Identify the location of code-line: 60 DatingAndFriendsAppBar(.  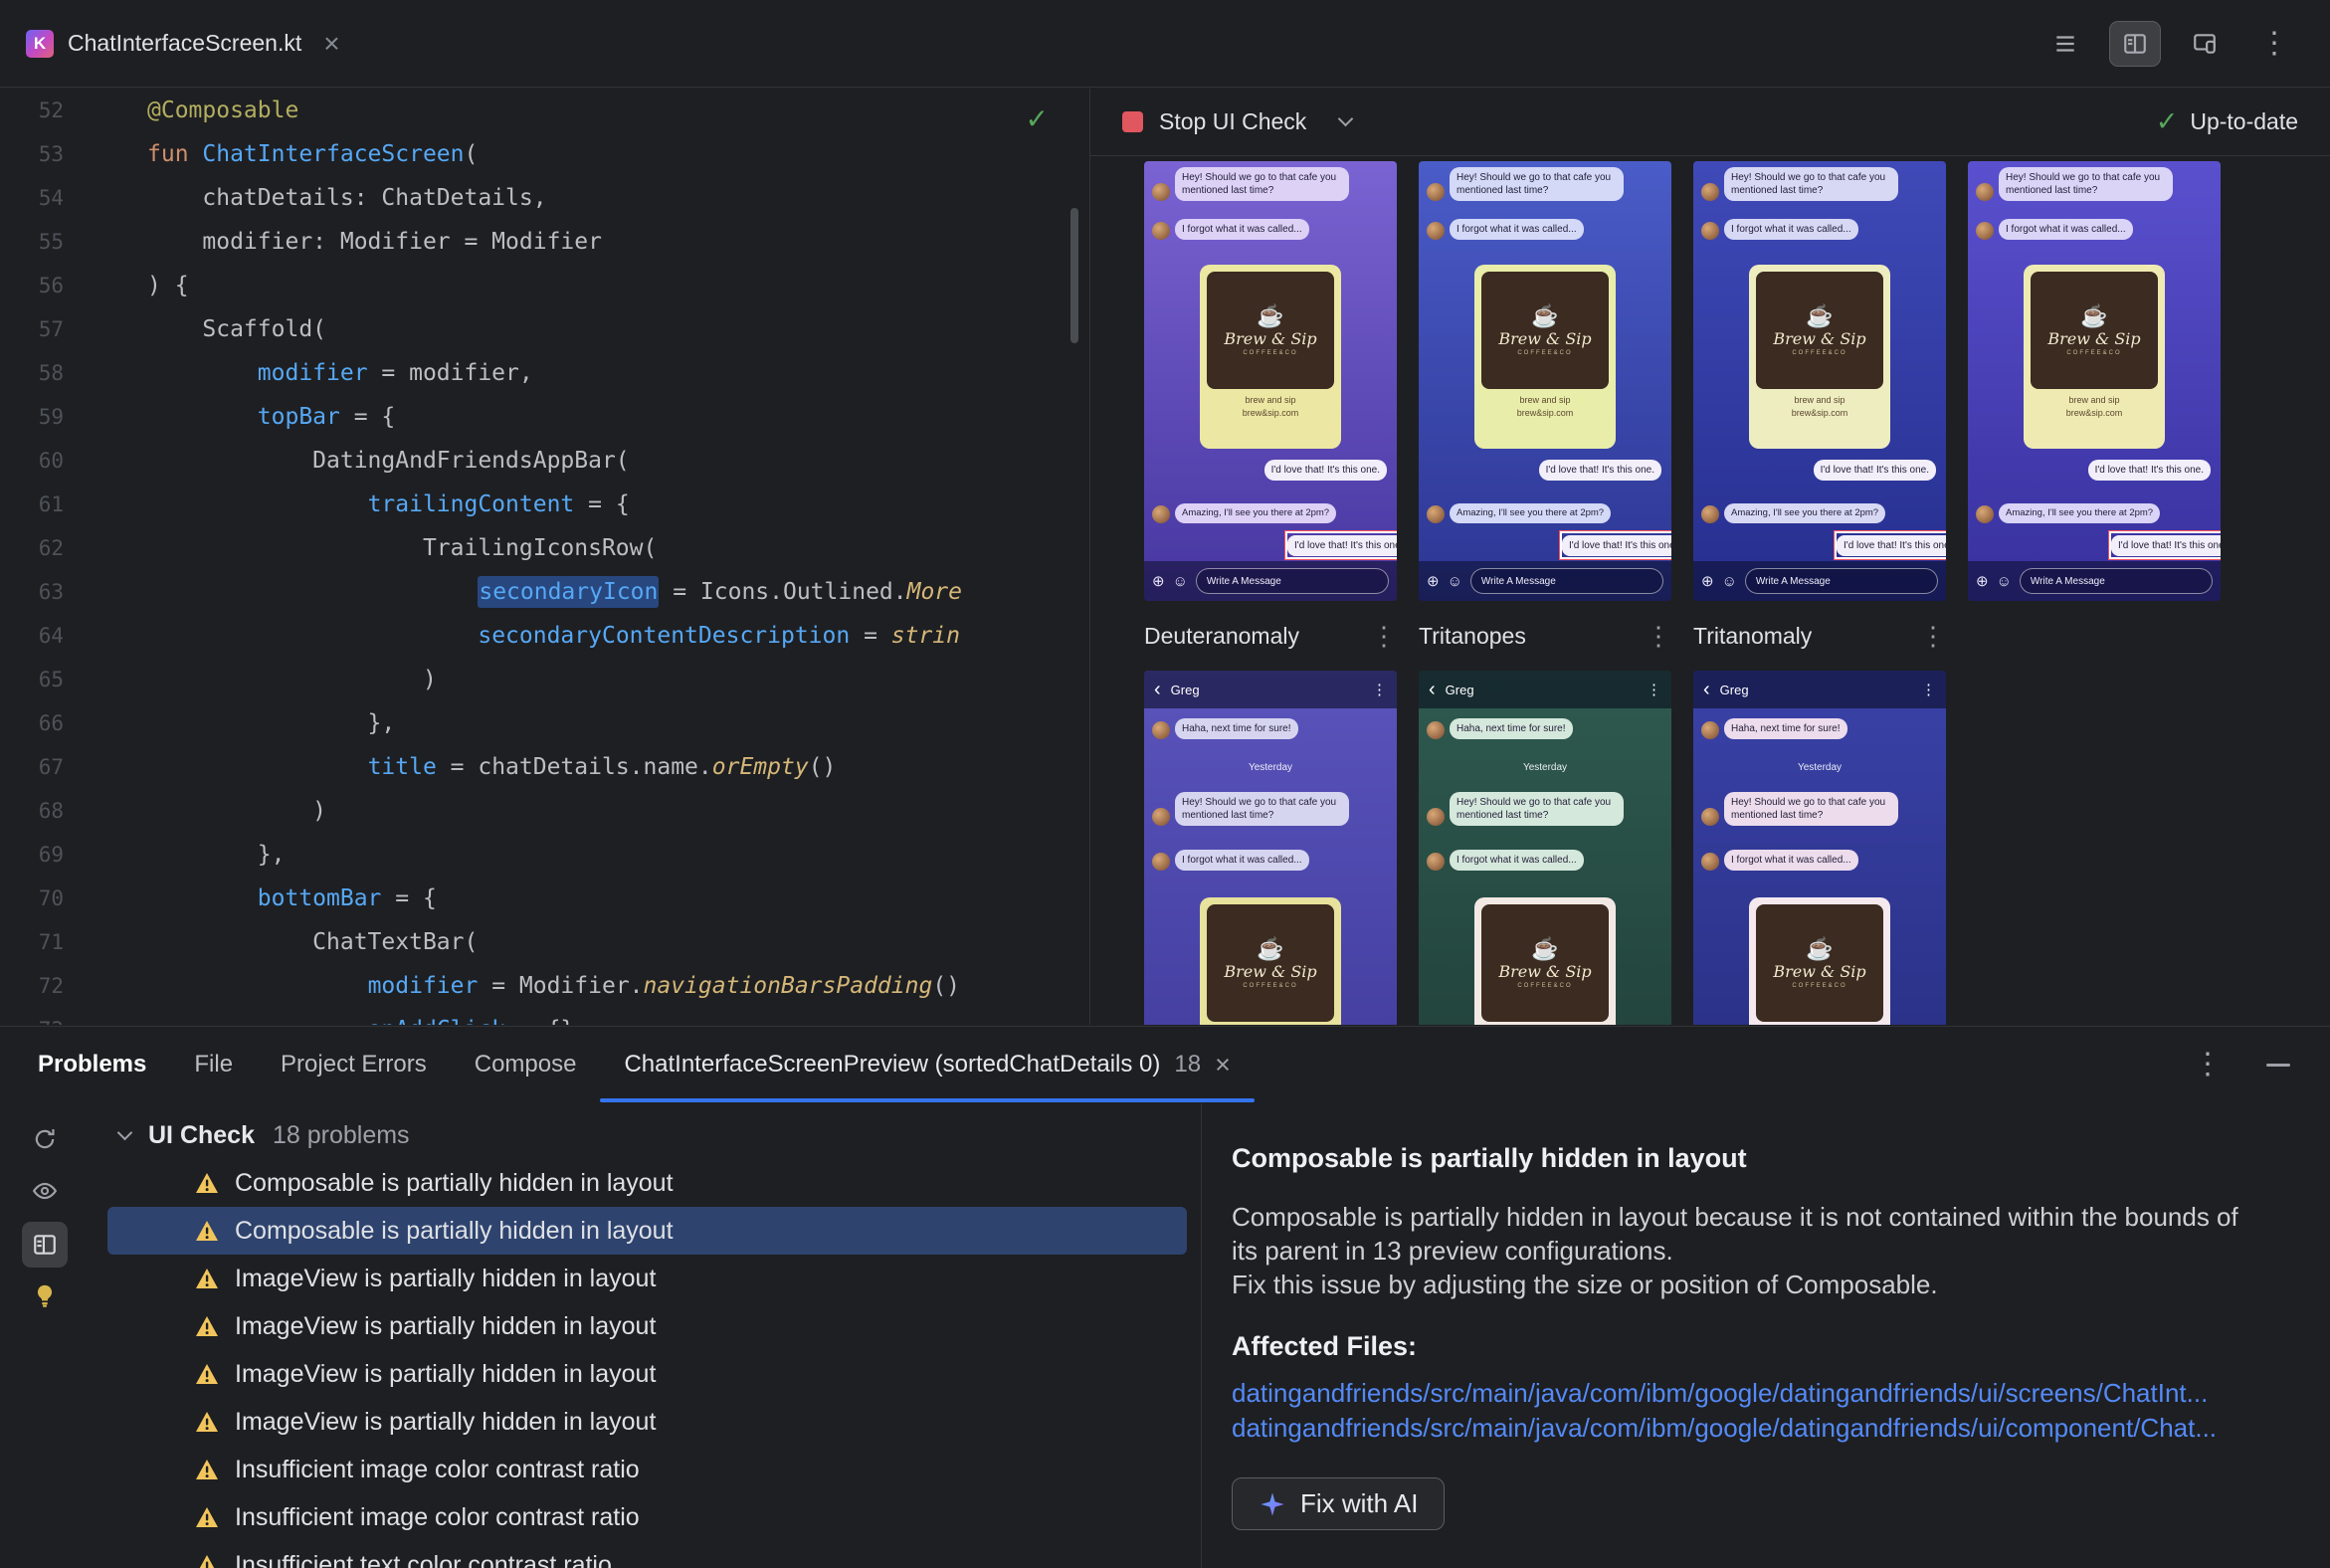
(544, 461).